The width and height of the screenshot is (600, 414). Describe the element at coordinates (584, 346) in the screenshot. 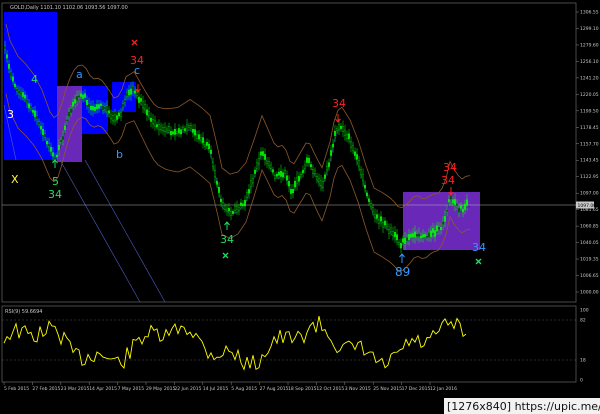

I see `rsi-axis: 100 82 18 0` at that location.